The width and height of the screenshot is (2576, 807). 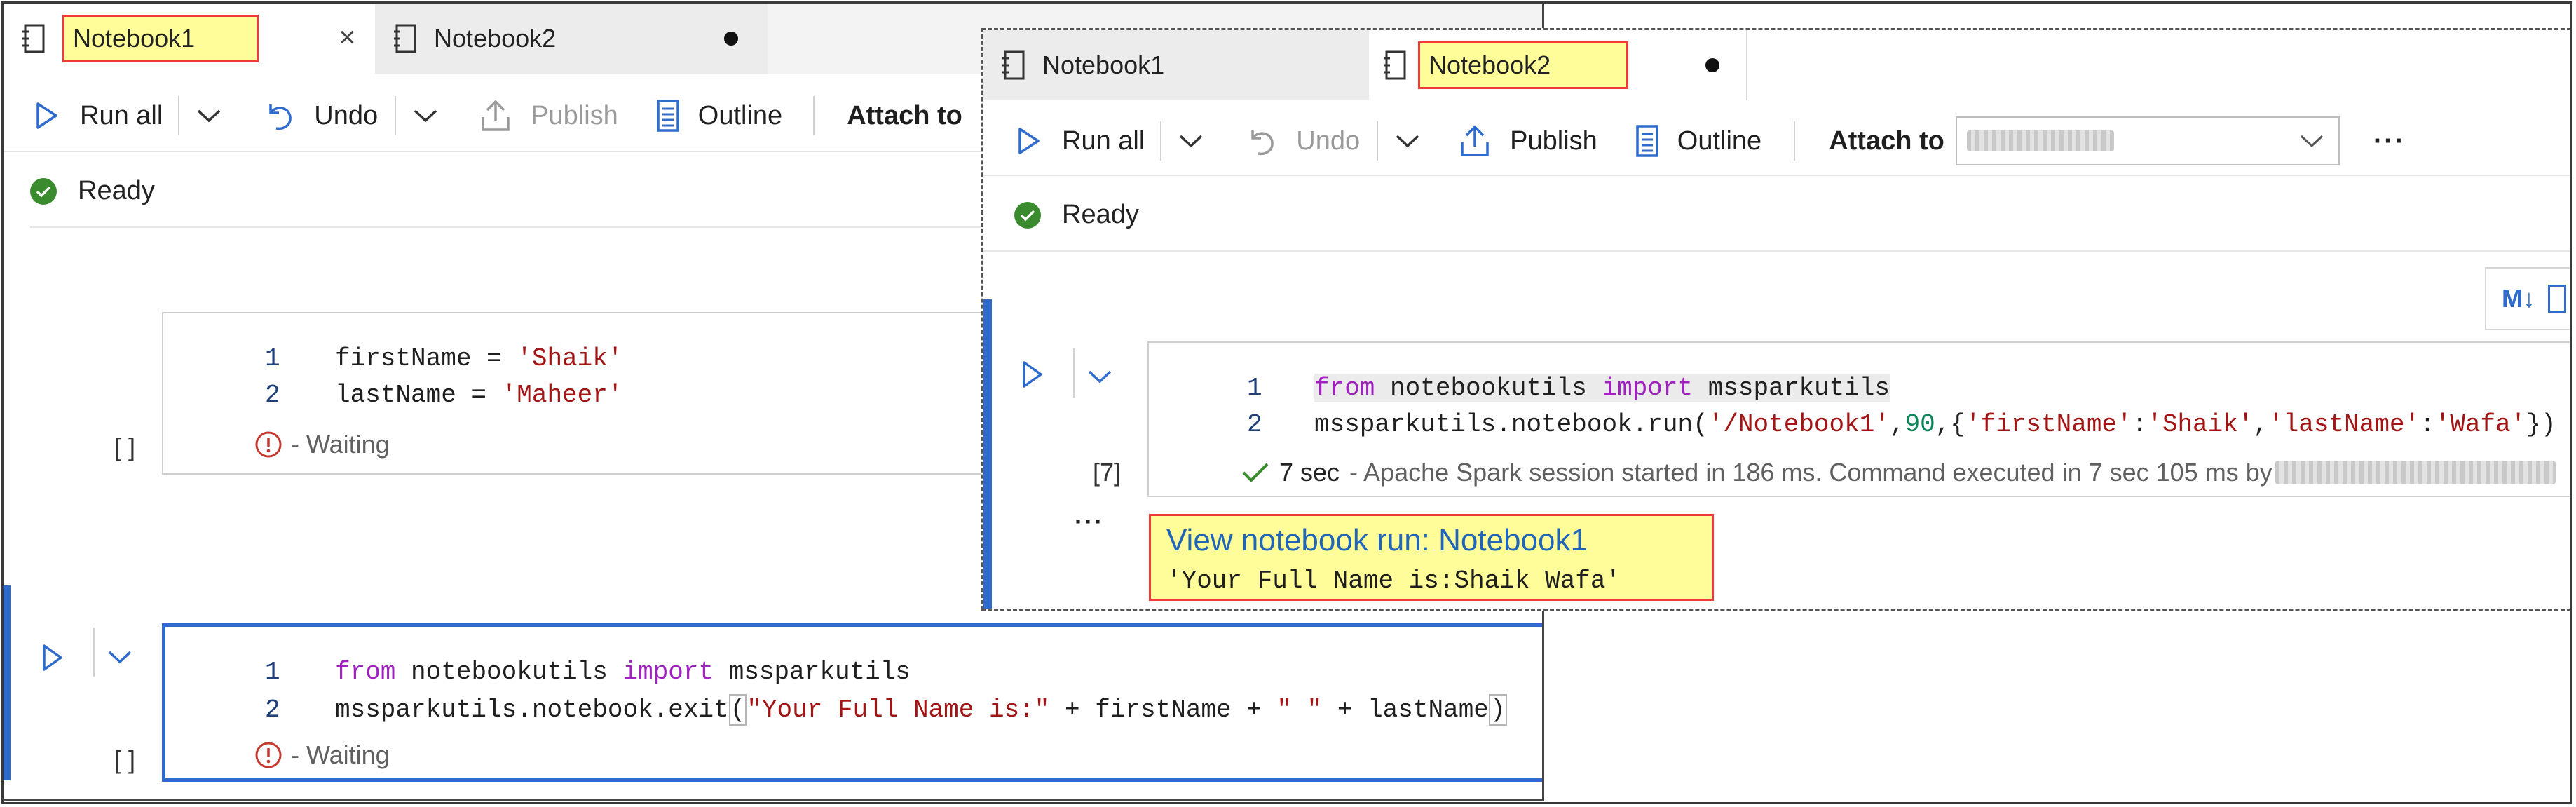 I want to click on code-cell-icon, so click(x=2557, y=299).